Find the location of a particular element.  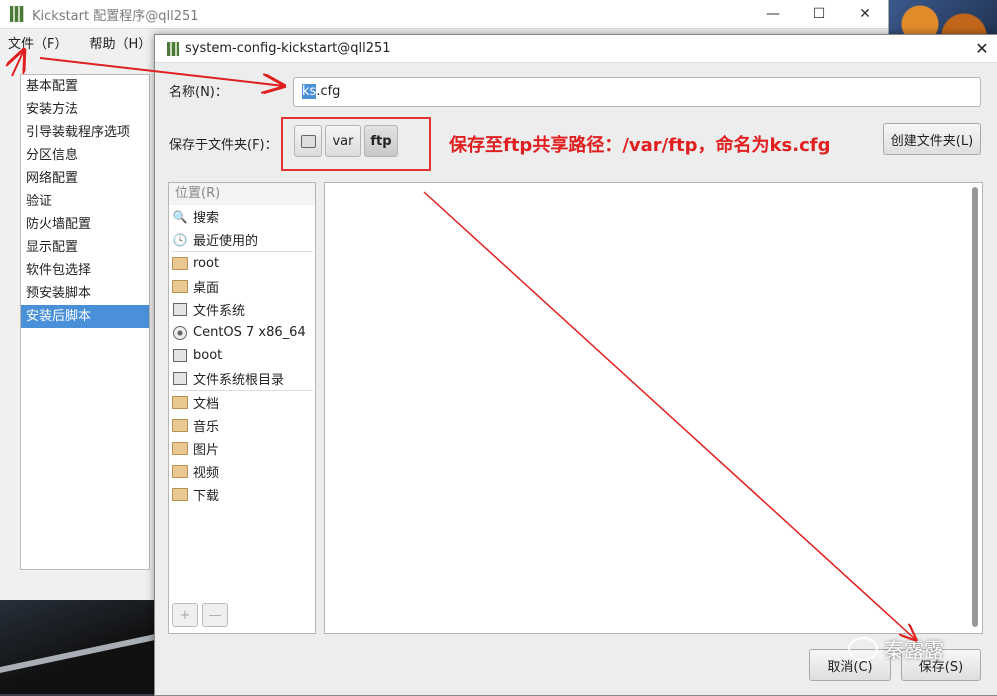

desktop-photo-road is located at coordinates (80, 641).